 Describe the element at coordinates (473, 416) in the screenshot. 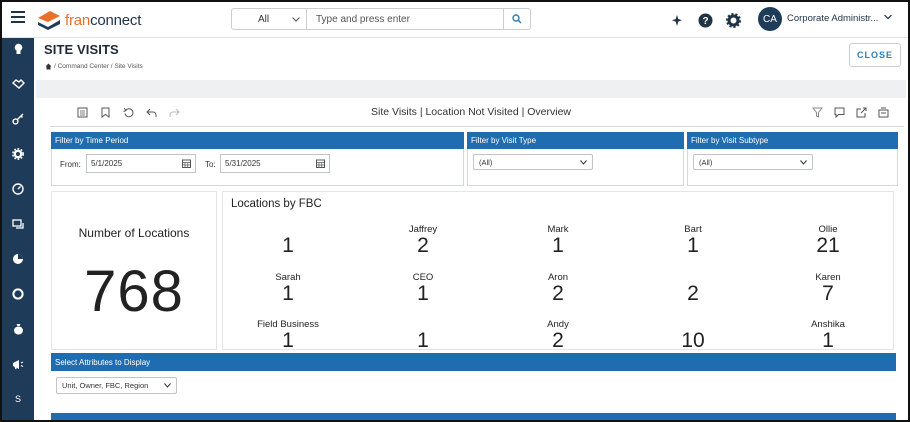

I see `results-table-header` at that location.